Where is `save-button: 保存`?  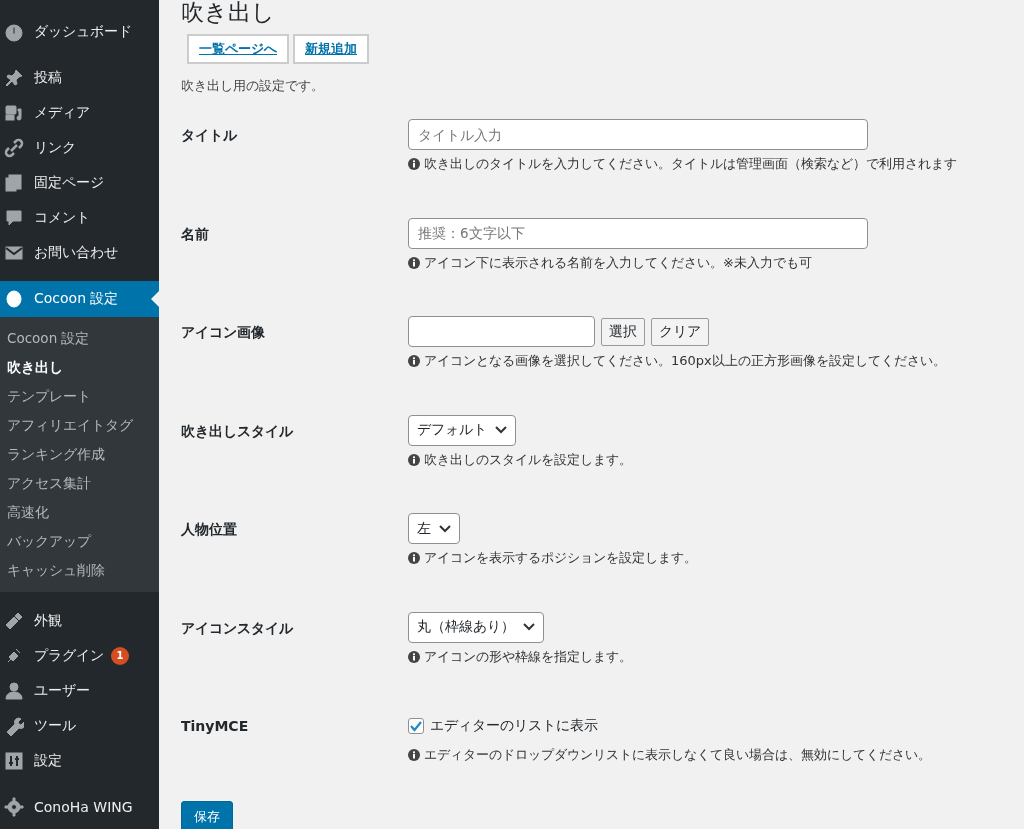
save-button: 保存 is located at coordinates (207, 815).